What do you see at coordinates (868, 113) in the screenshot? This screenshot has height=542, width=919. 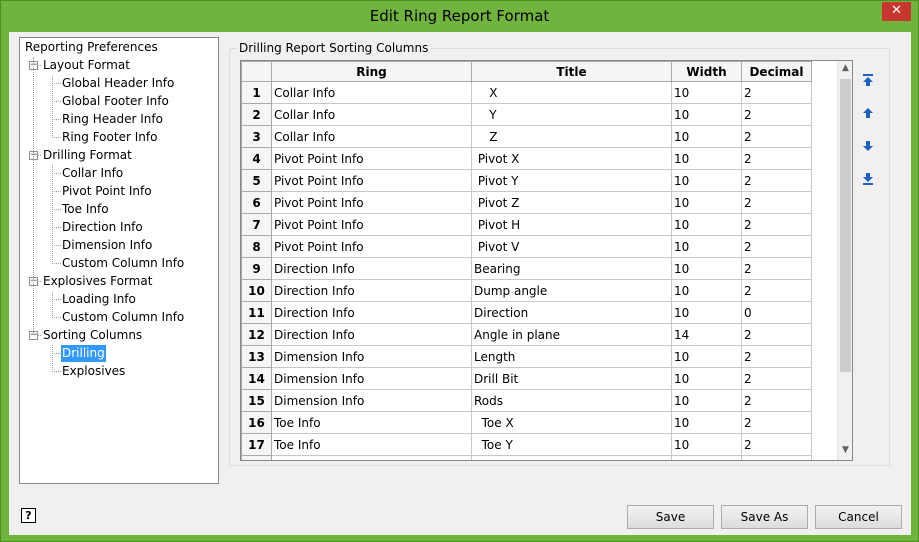 I see `move-up-button` at bounding box center [868, 113].